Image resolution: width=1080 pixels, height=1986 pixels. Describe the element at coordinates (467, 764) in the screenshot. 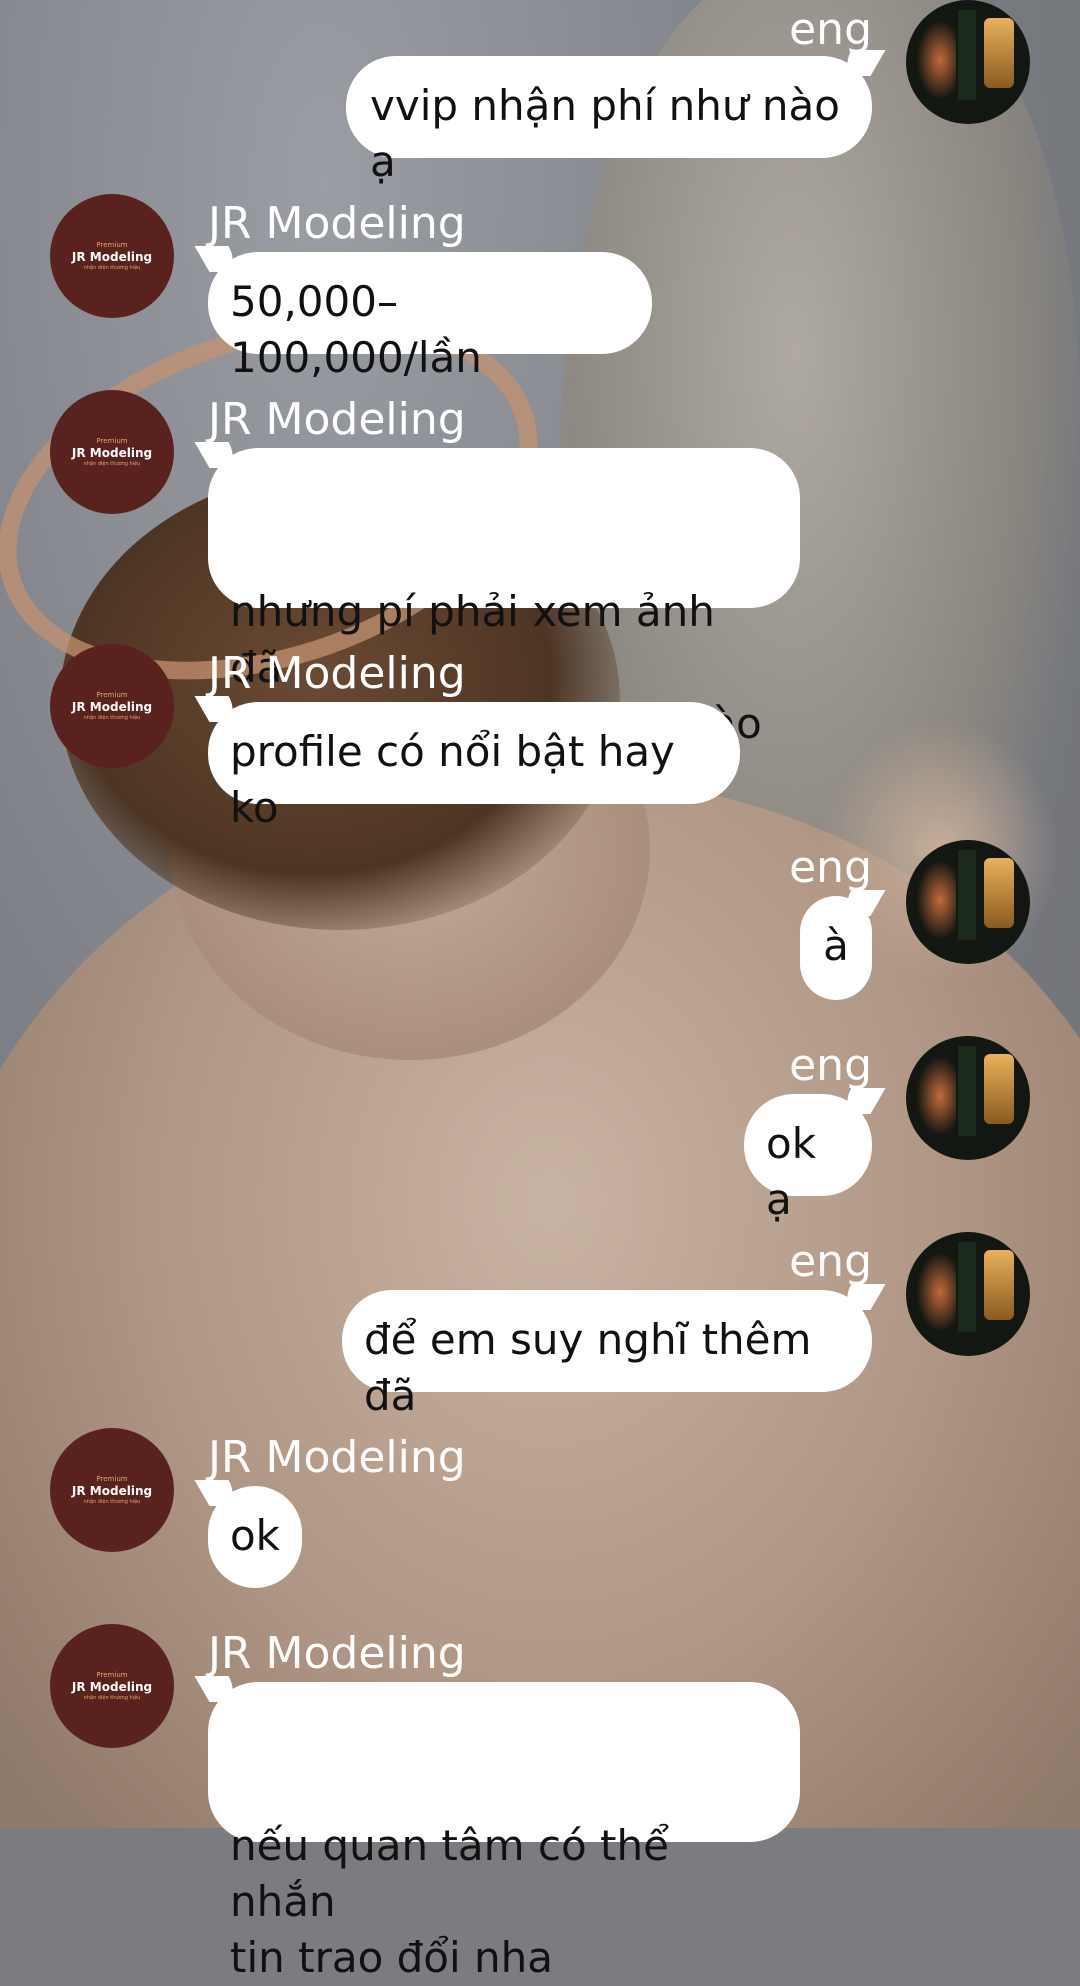

I see `message-bubble: profile có nổi bật hay ko` at that location.